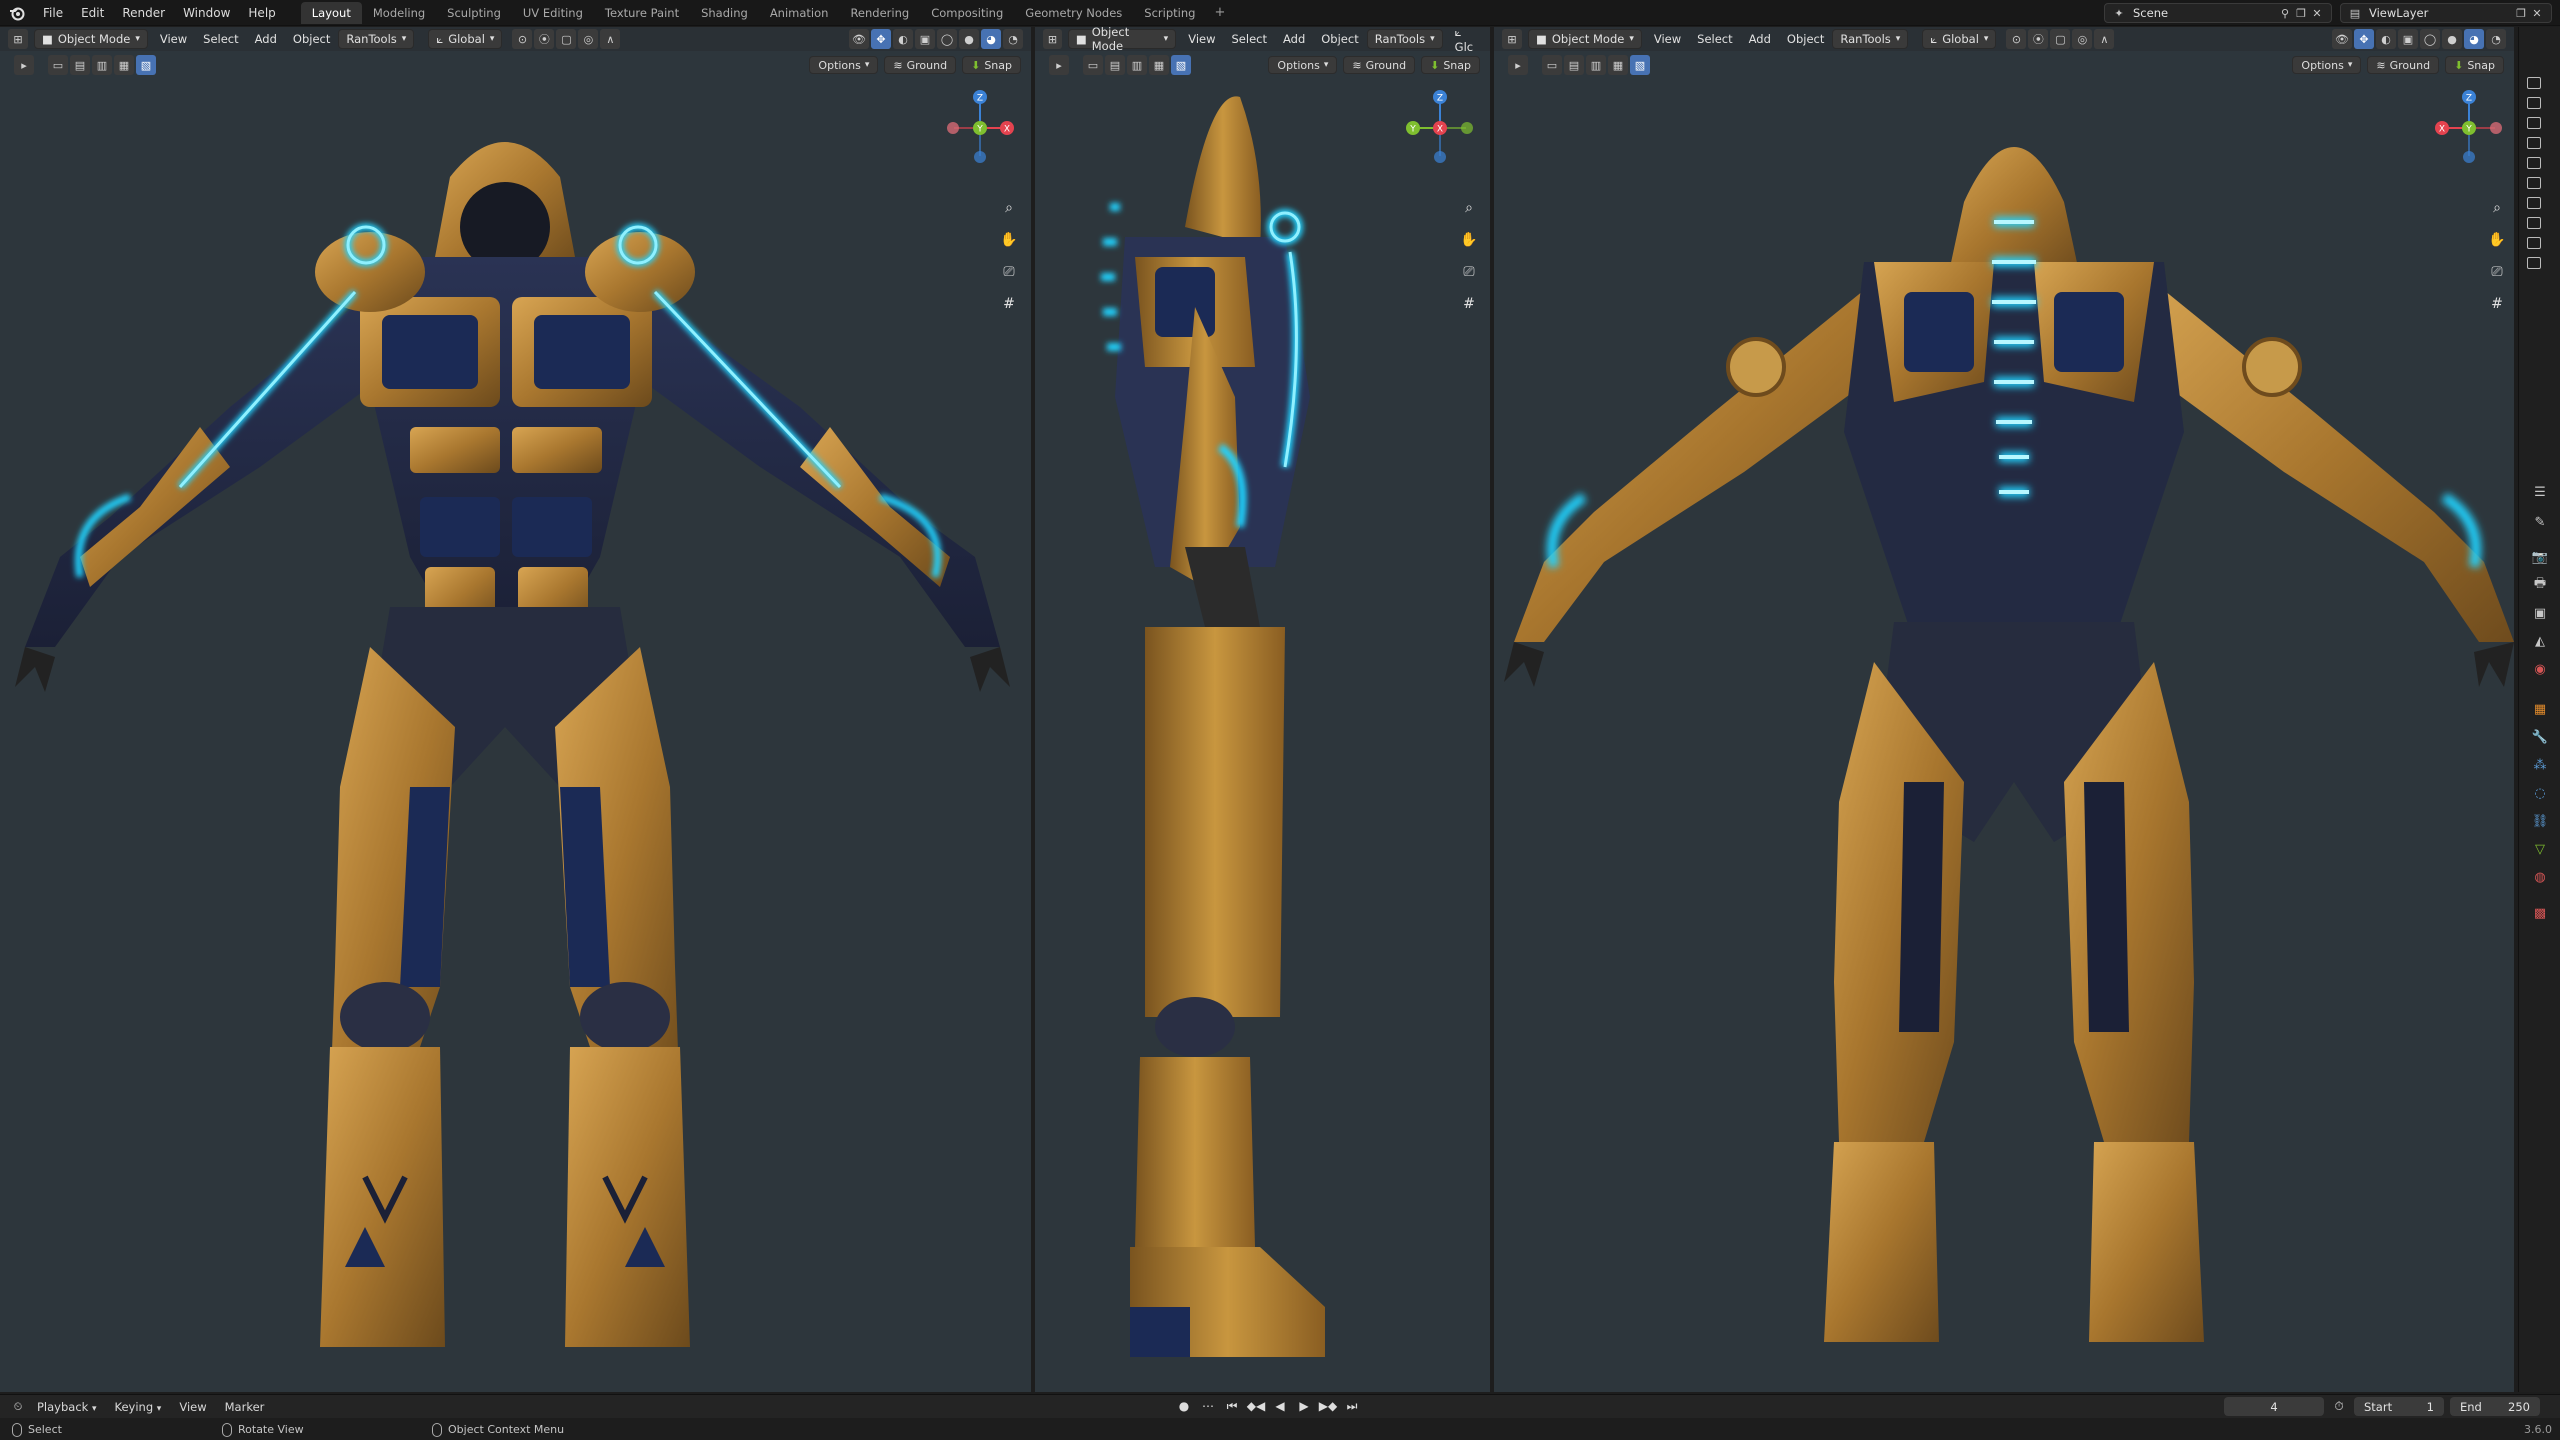 This screenshot has width=2560, height=1440. What do you see at coordinates (1304, 1406) in the screenshot?
I see `play-icon: ▶` at bounding box center [1304, 1406].